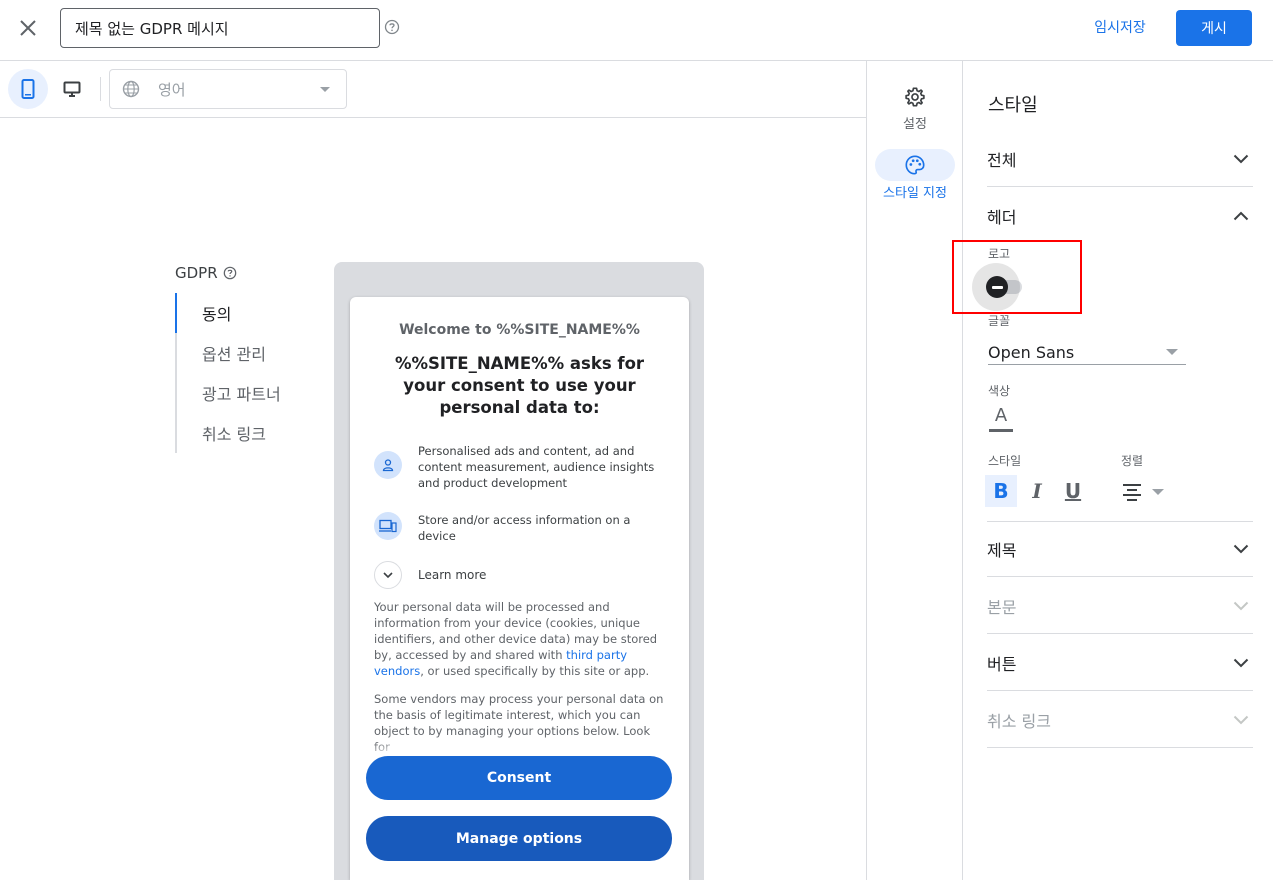 Image resolution: width=1273 pixels, height=880 pixels. Describe the element at coordinates (1148, 492) in the screenshot. I see `alignment-select` at that location.